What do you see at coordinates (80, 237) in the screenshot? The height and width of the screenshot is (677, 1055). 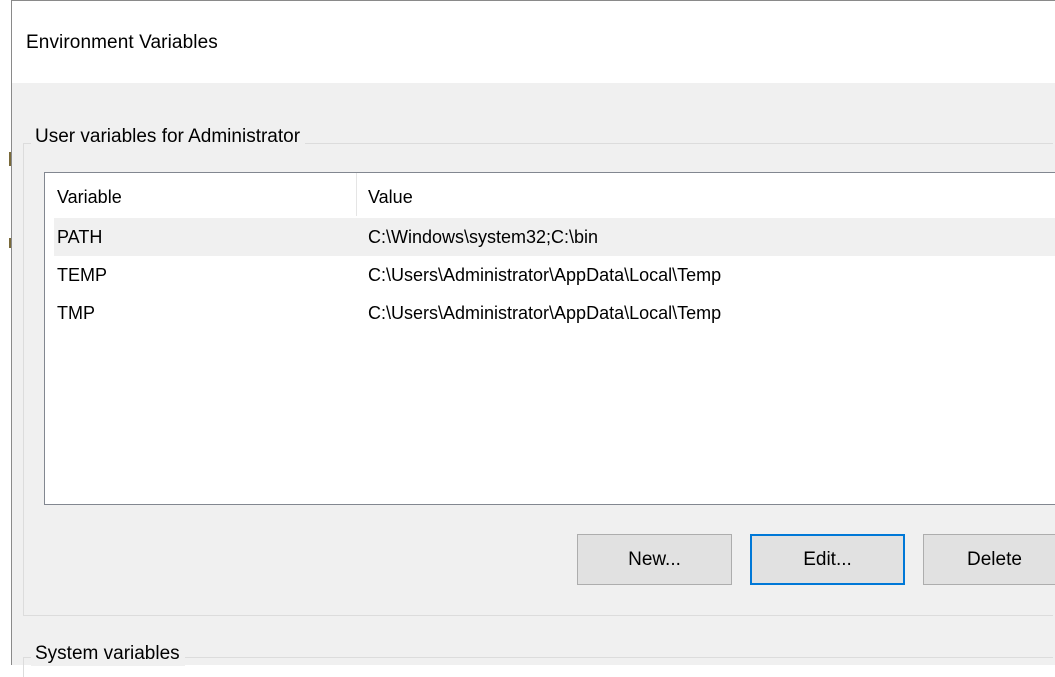 I see `cell-variable-name: PATH` at bounding box center [80, 237].